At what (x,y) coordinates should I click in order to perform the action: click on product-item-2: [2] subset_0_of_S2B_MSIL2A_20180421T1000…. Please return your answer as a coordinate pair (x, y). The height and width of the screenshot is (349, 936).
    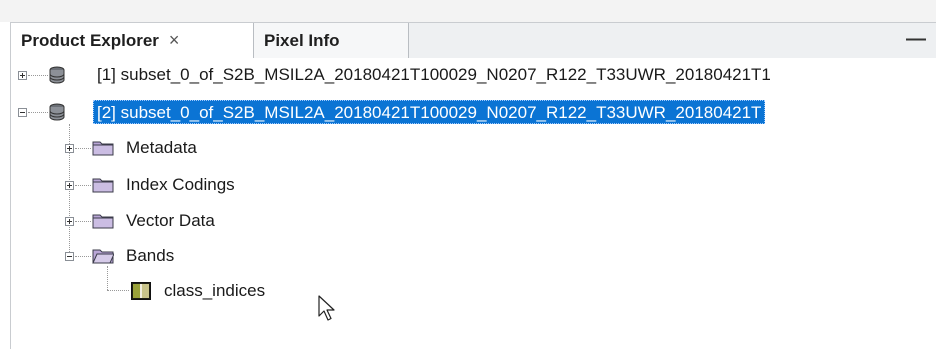
    Looking at the image, I should click on (429, 112).